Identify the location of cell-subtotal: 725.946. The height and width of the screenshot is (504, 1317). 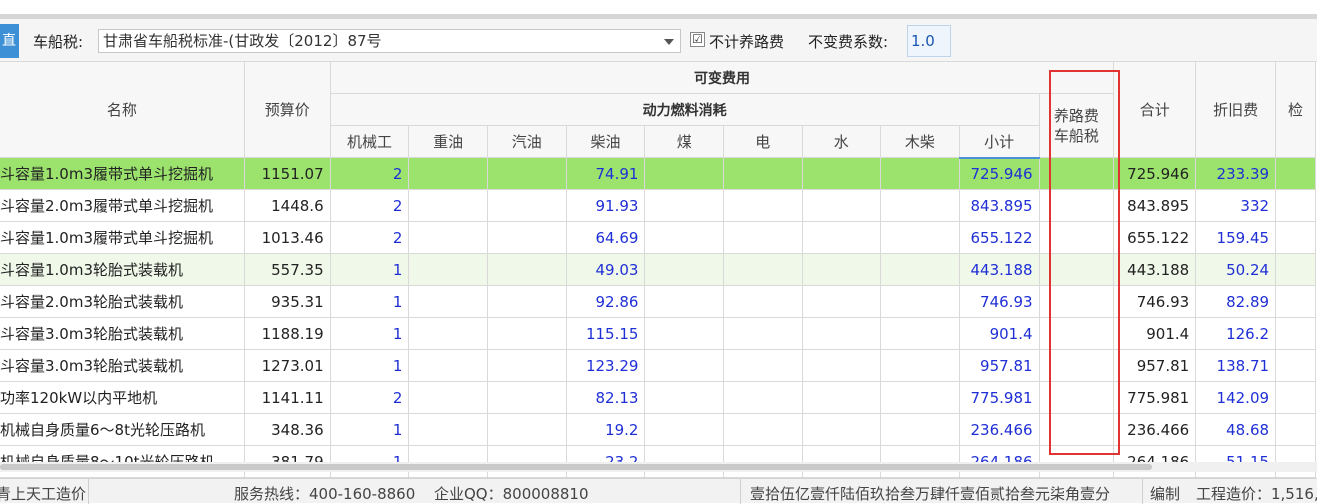
(999, 173).